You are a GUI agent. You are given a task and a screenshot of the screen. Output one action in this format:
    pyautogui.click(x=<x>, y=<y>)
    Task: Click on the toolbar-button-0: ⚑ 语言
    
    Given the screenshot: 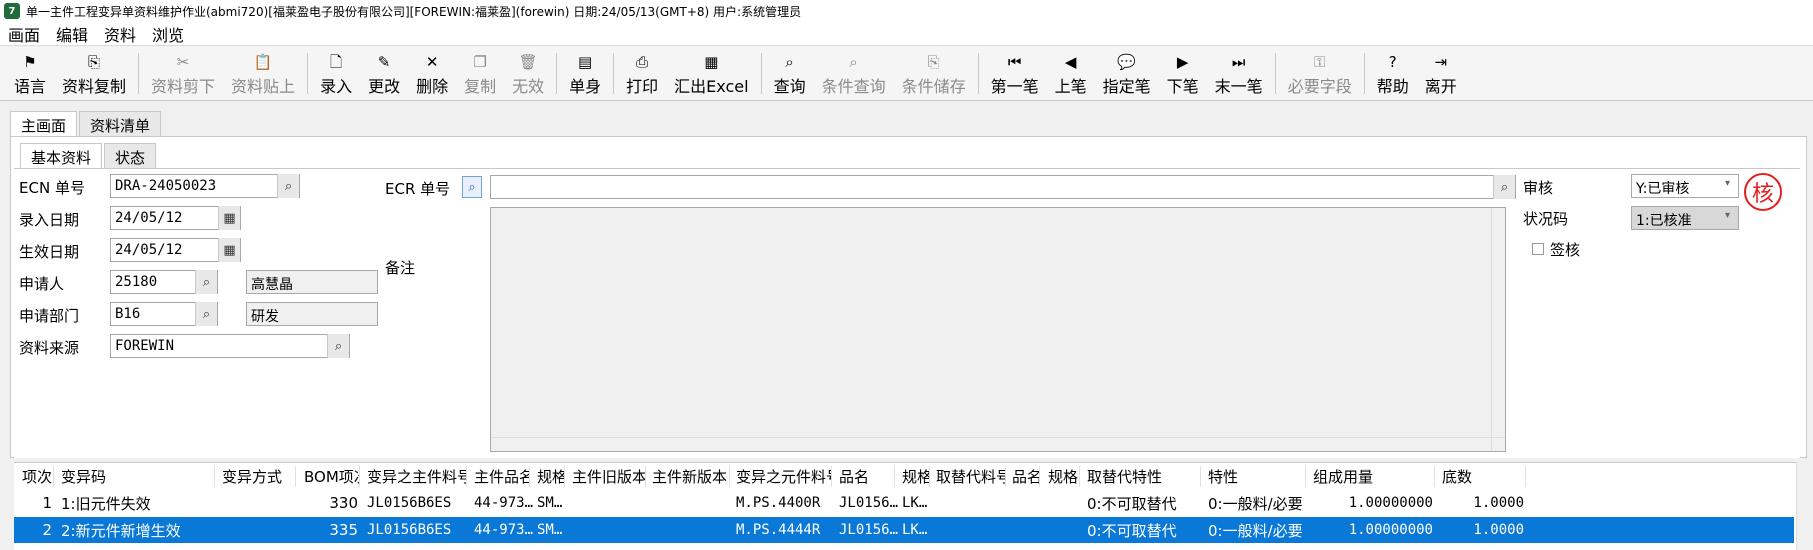 What is the action you would take?
    pyautogui.click(x=30, y=73)
    